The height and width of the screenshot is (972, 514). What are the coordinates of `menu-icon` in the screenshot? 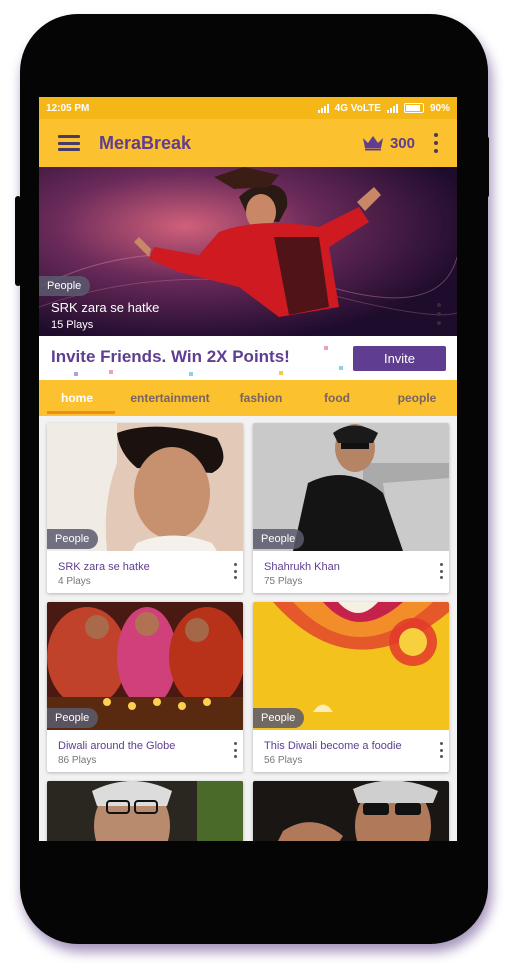 It's located at (69, 143).